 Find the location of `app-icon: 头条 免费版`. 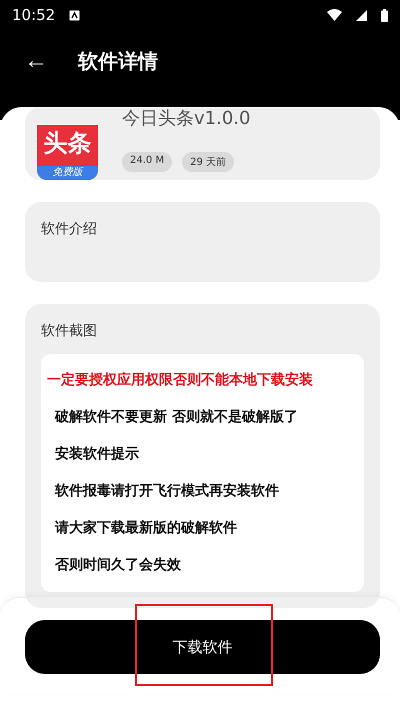

app-icon: 头条 免费版 is located at coordinates (67, 152).